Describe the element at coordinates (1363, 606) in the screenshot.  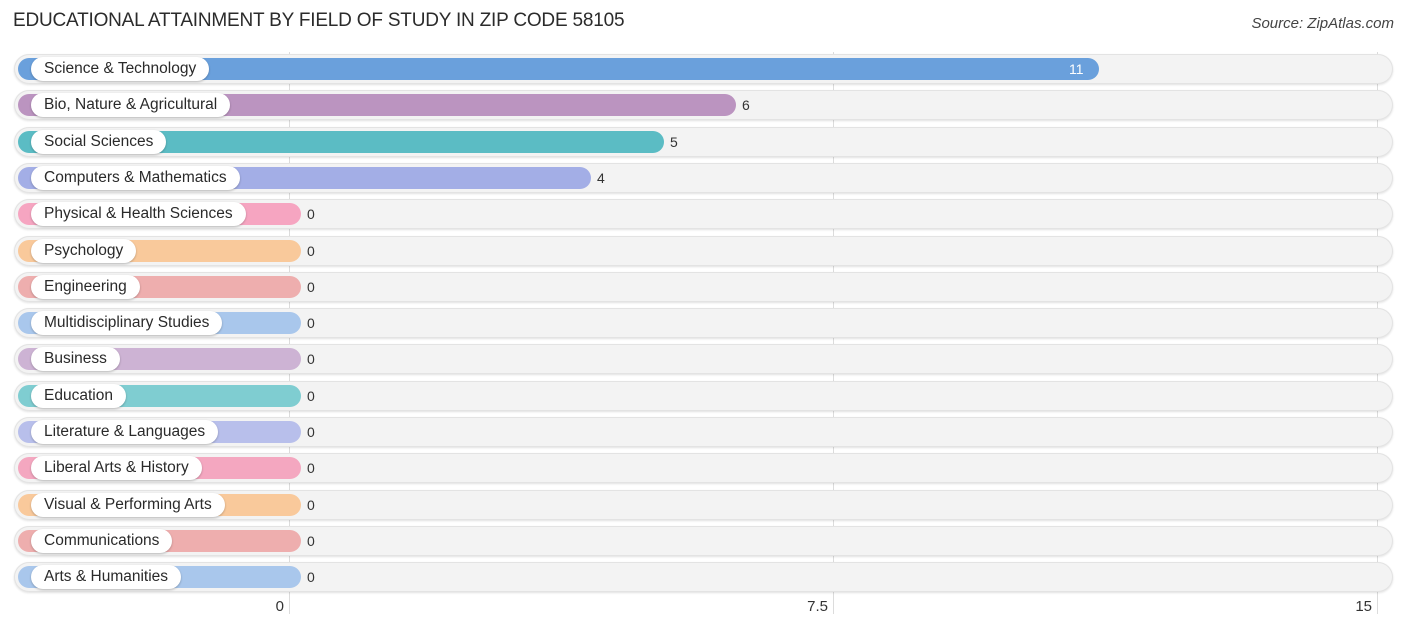
I see `x-tick-label: 15` at that location.